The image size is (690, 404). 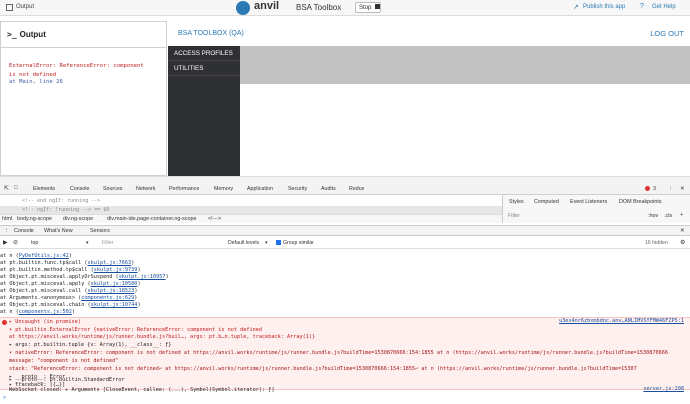 I want to click on stack-link: components.js:502, so click(x=45, y=312).